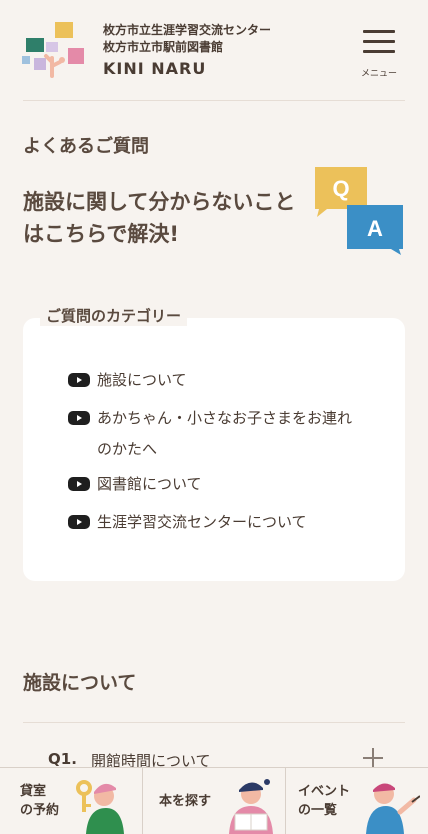 This screenshot has height=834, width=428. I want to click on page-title: よくあるご質問, so click(86, 146).